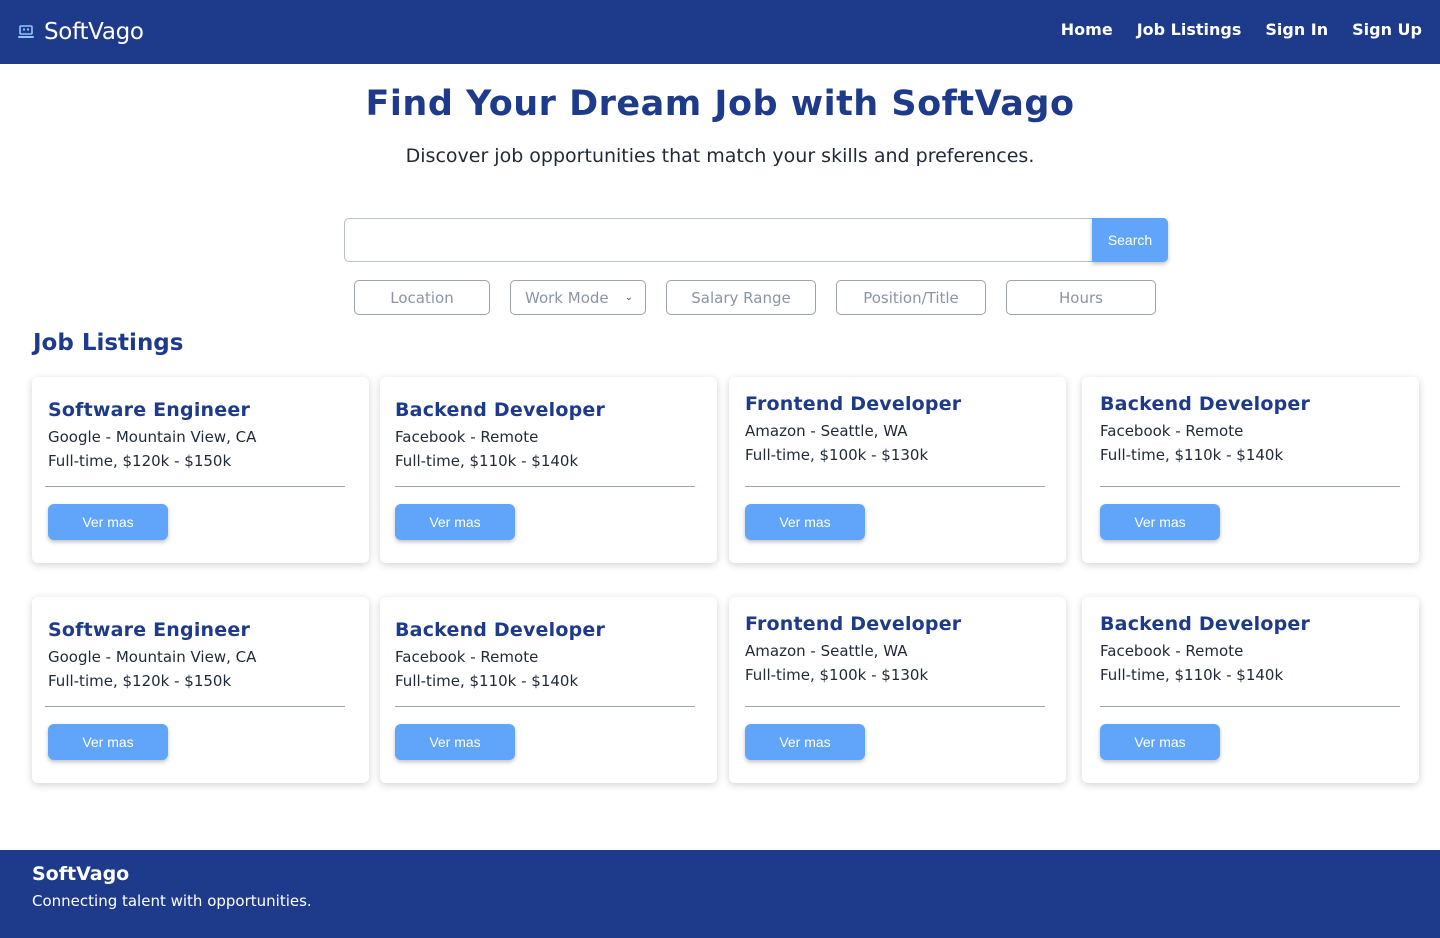  Describe the element at coordinates (1130, 240) in the screenshot. I see `search-button: Search` at that location.